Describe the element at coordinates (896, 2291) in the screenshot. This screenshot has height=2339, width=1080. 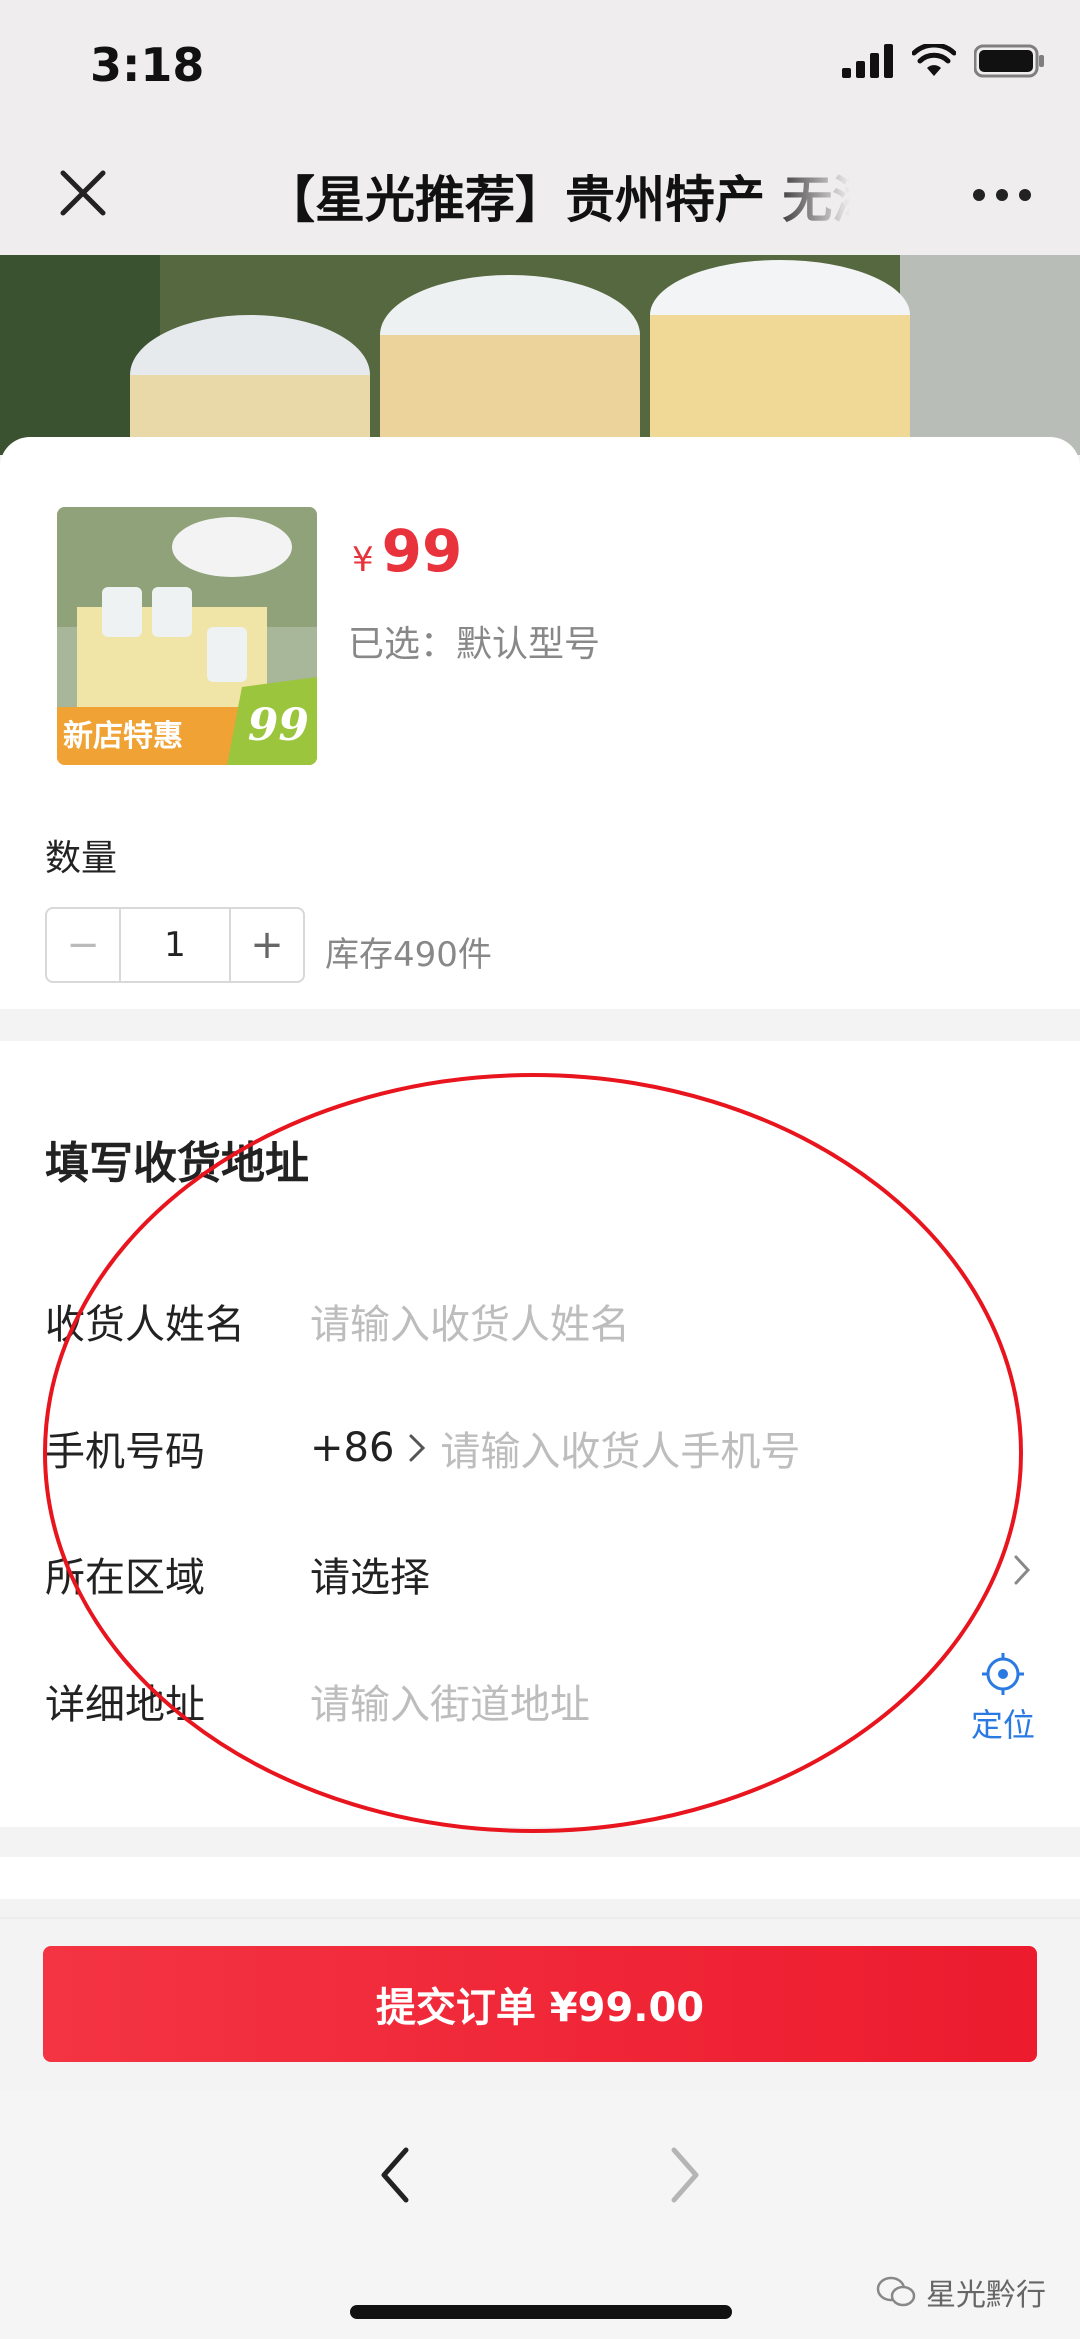
I see `wechat-icon` at that location.